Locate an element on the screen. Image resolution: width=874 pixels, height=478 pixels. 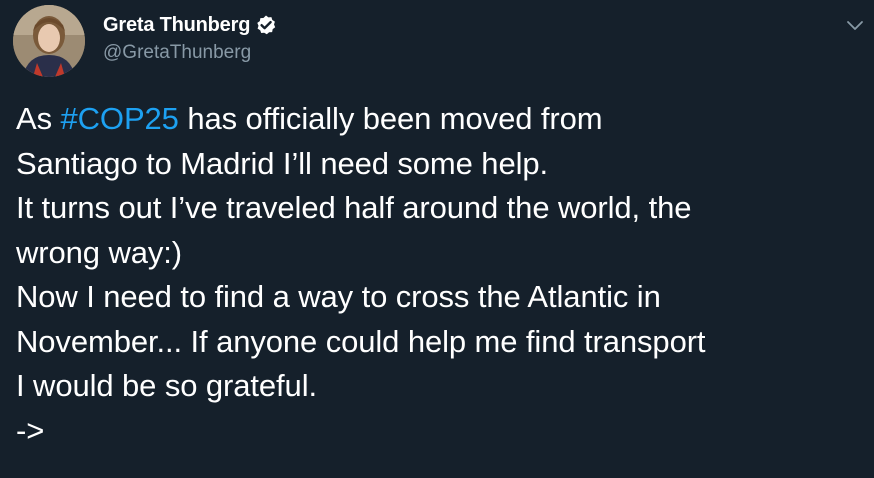
author-name-row: Greta Thunberg is located at coordinates (190, 25).